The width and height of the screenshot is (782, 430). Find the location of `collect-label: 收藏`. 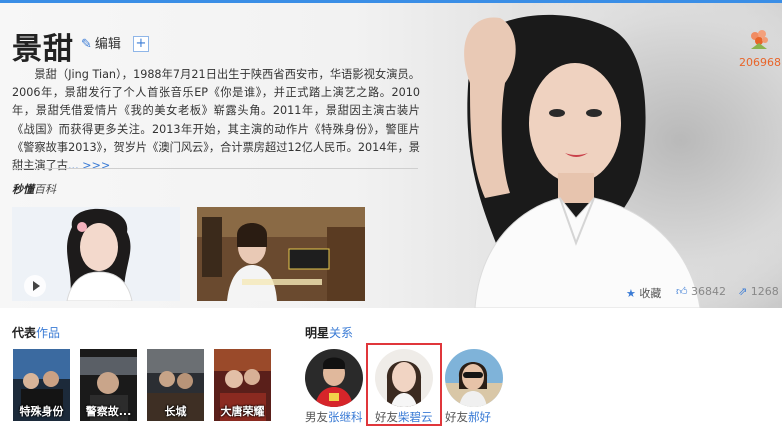

collect-label: 收藏 is located at coordinates (650, 293).